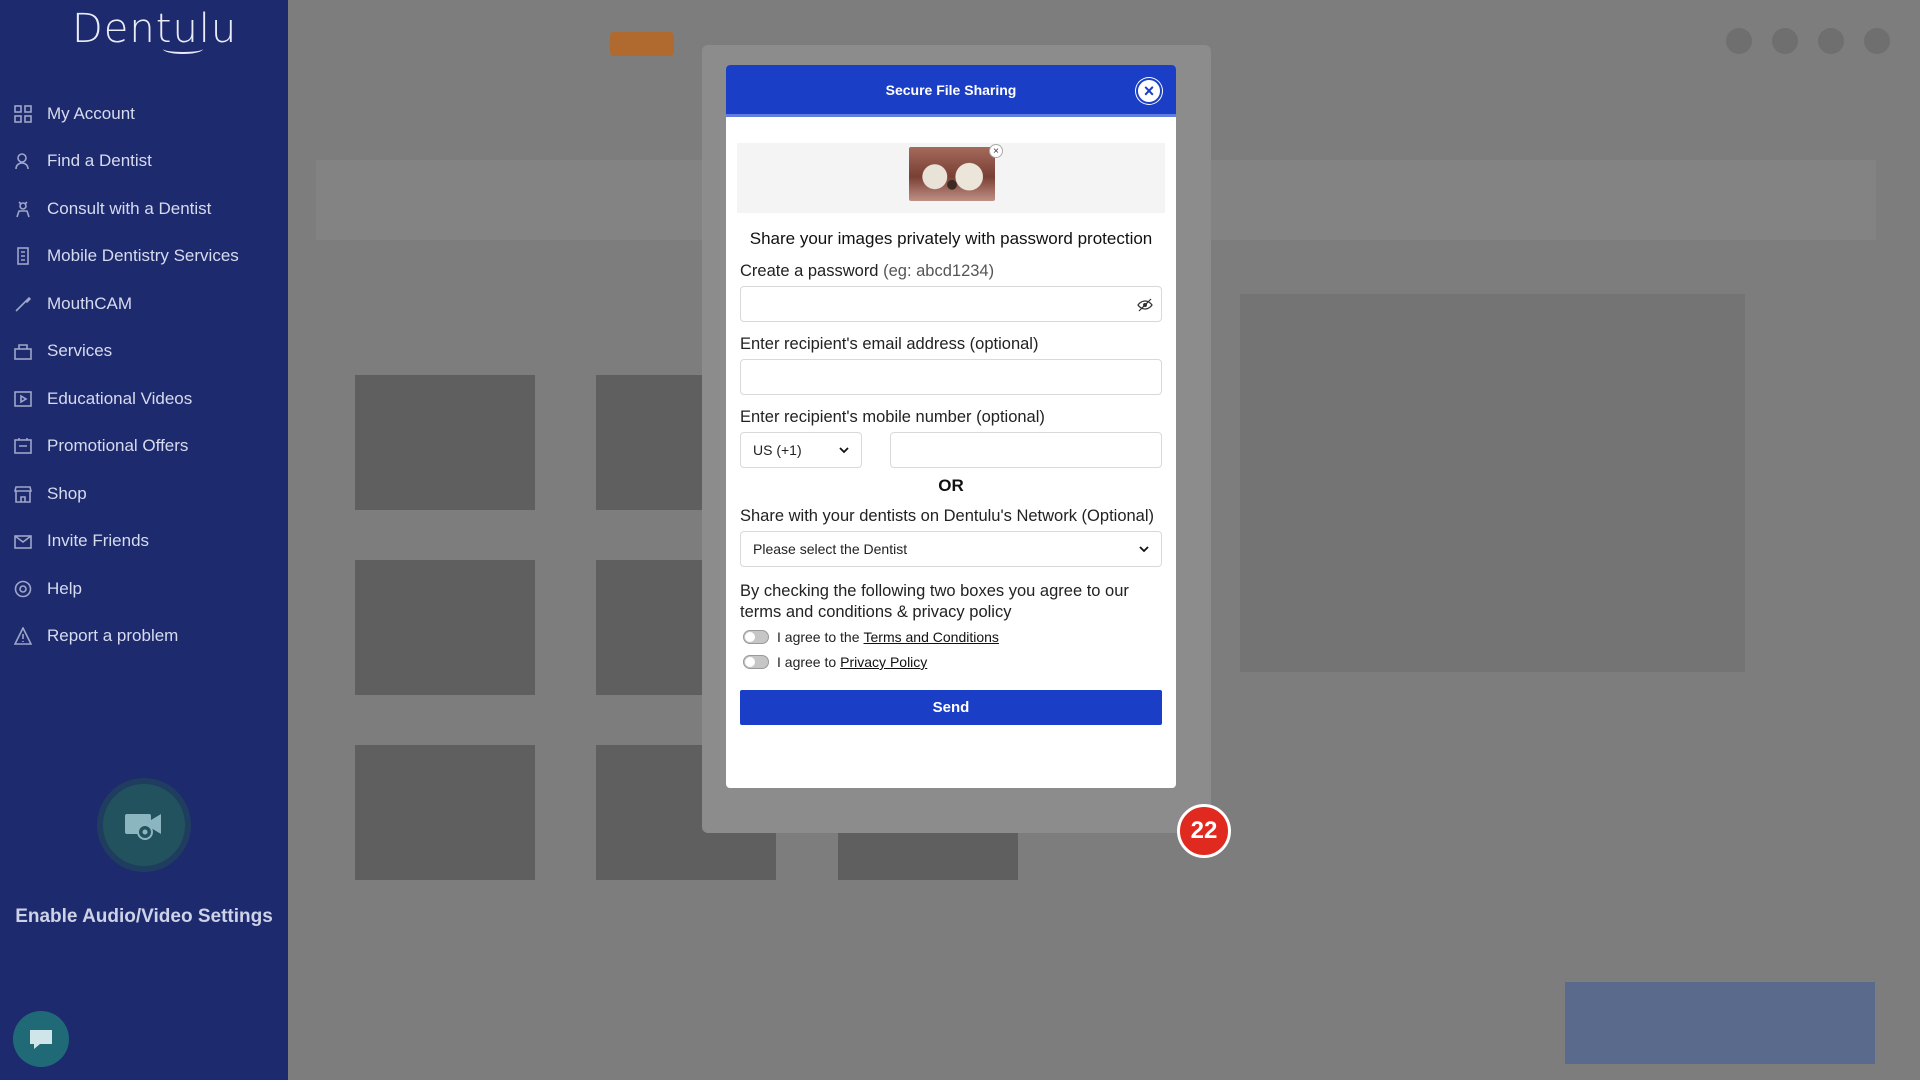  Describe the element at coordinates (23, 113) in the screenshot. I see `grid-icon` at that location.